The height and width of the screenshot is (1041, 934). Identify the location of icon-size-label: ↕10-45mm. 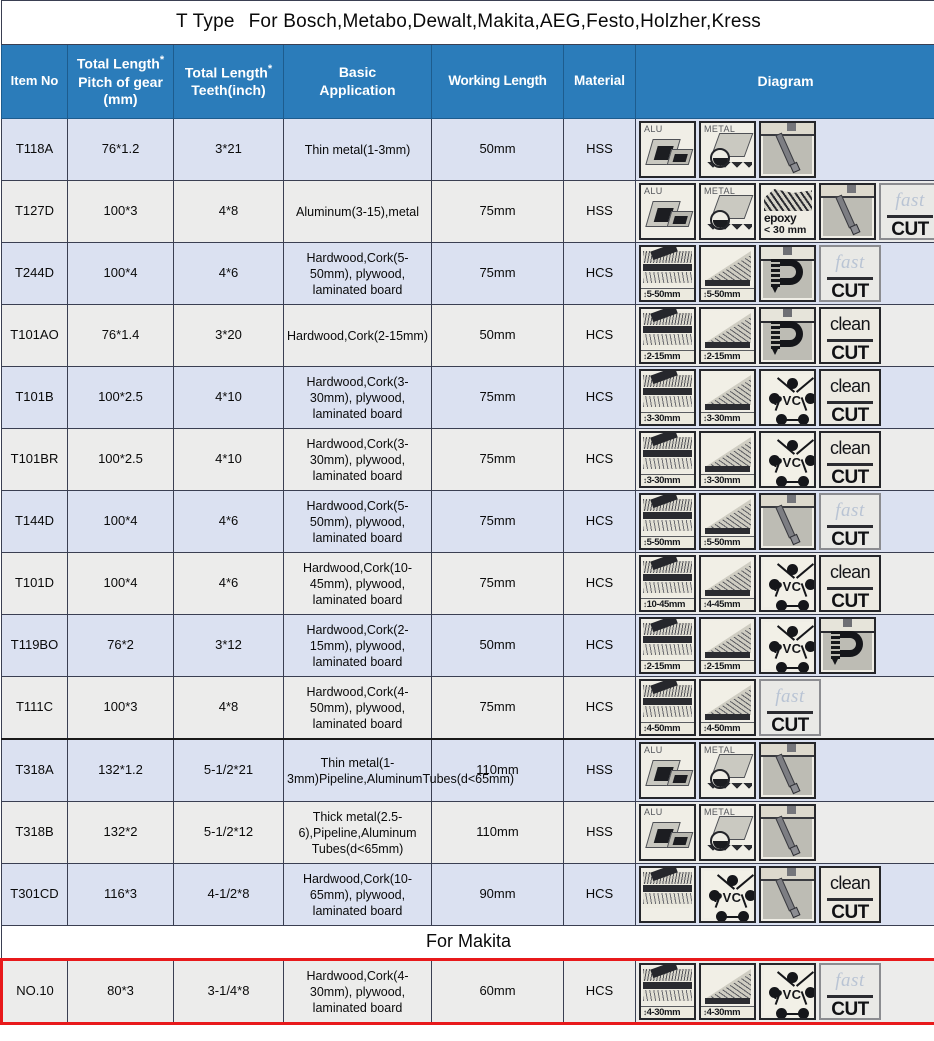
(667, 604).